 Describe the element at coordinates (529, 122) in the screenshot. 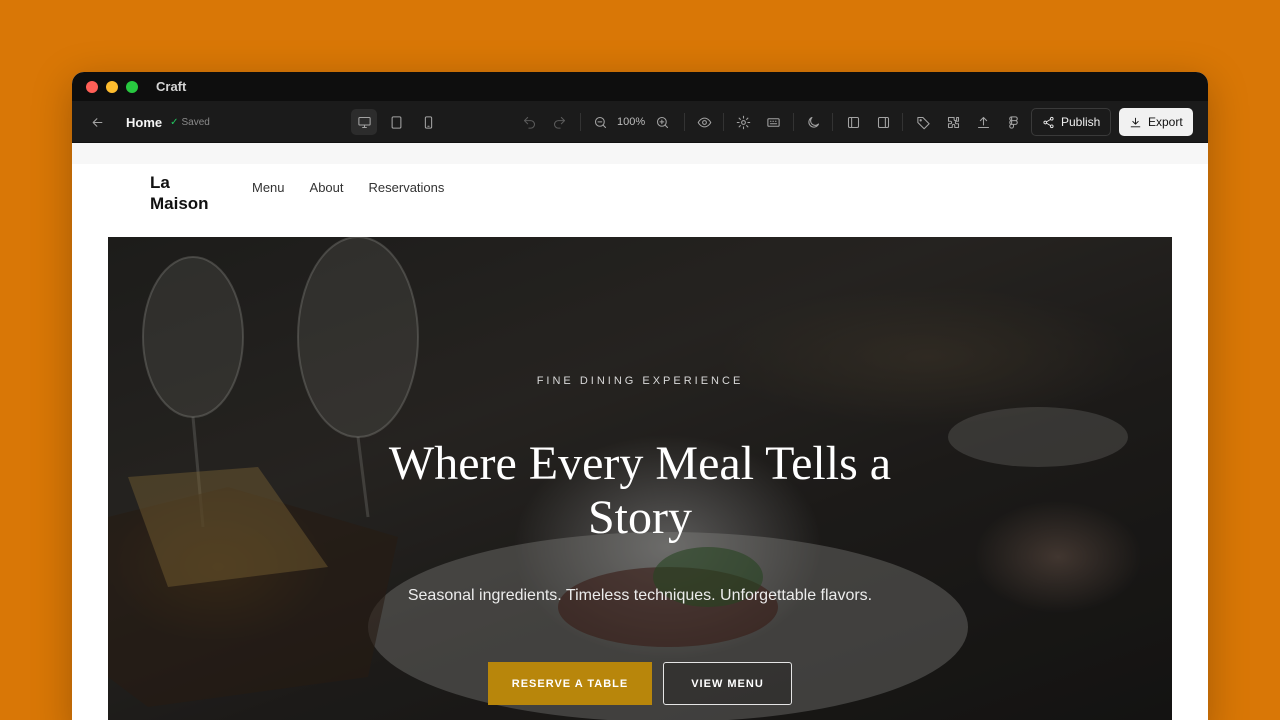

I see `undo-icon` at that location.